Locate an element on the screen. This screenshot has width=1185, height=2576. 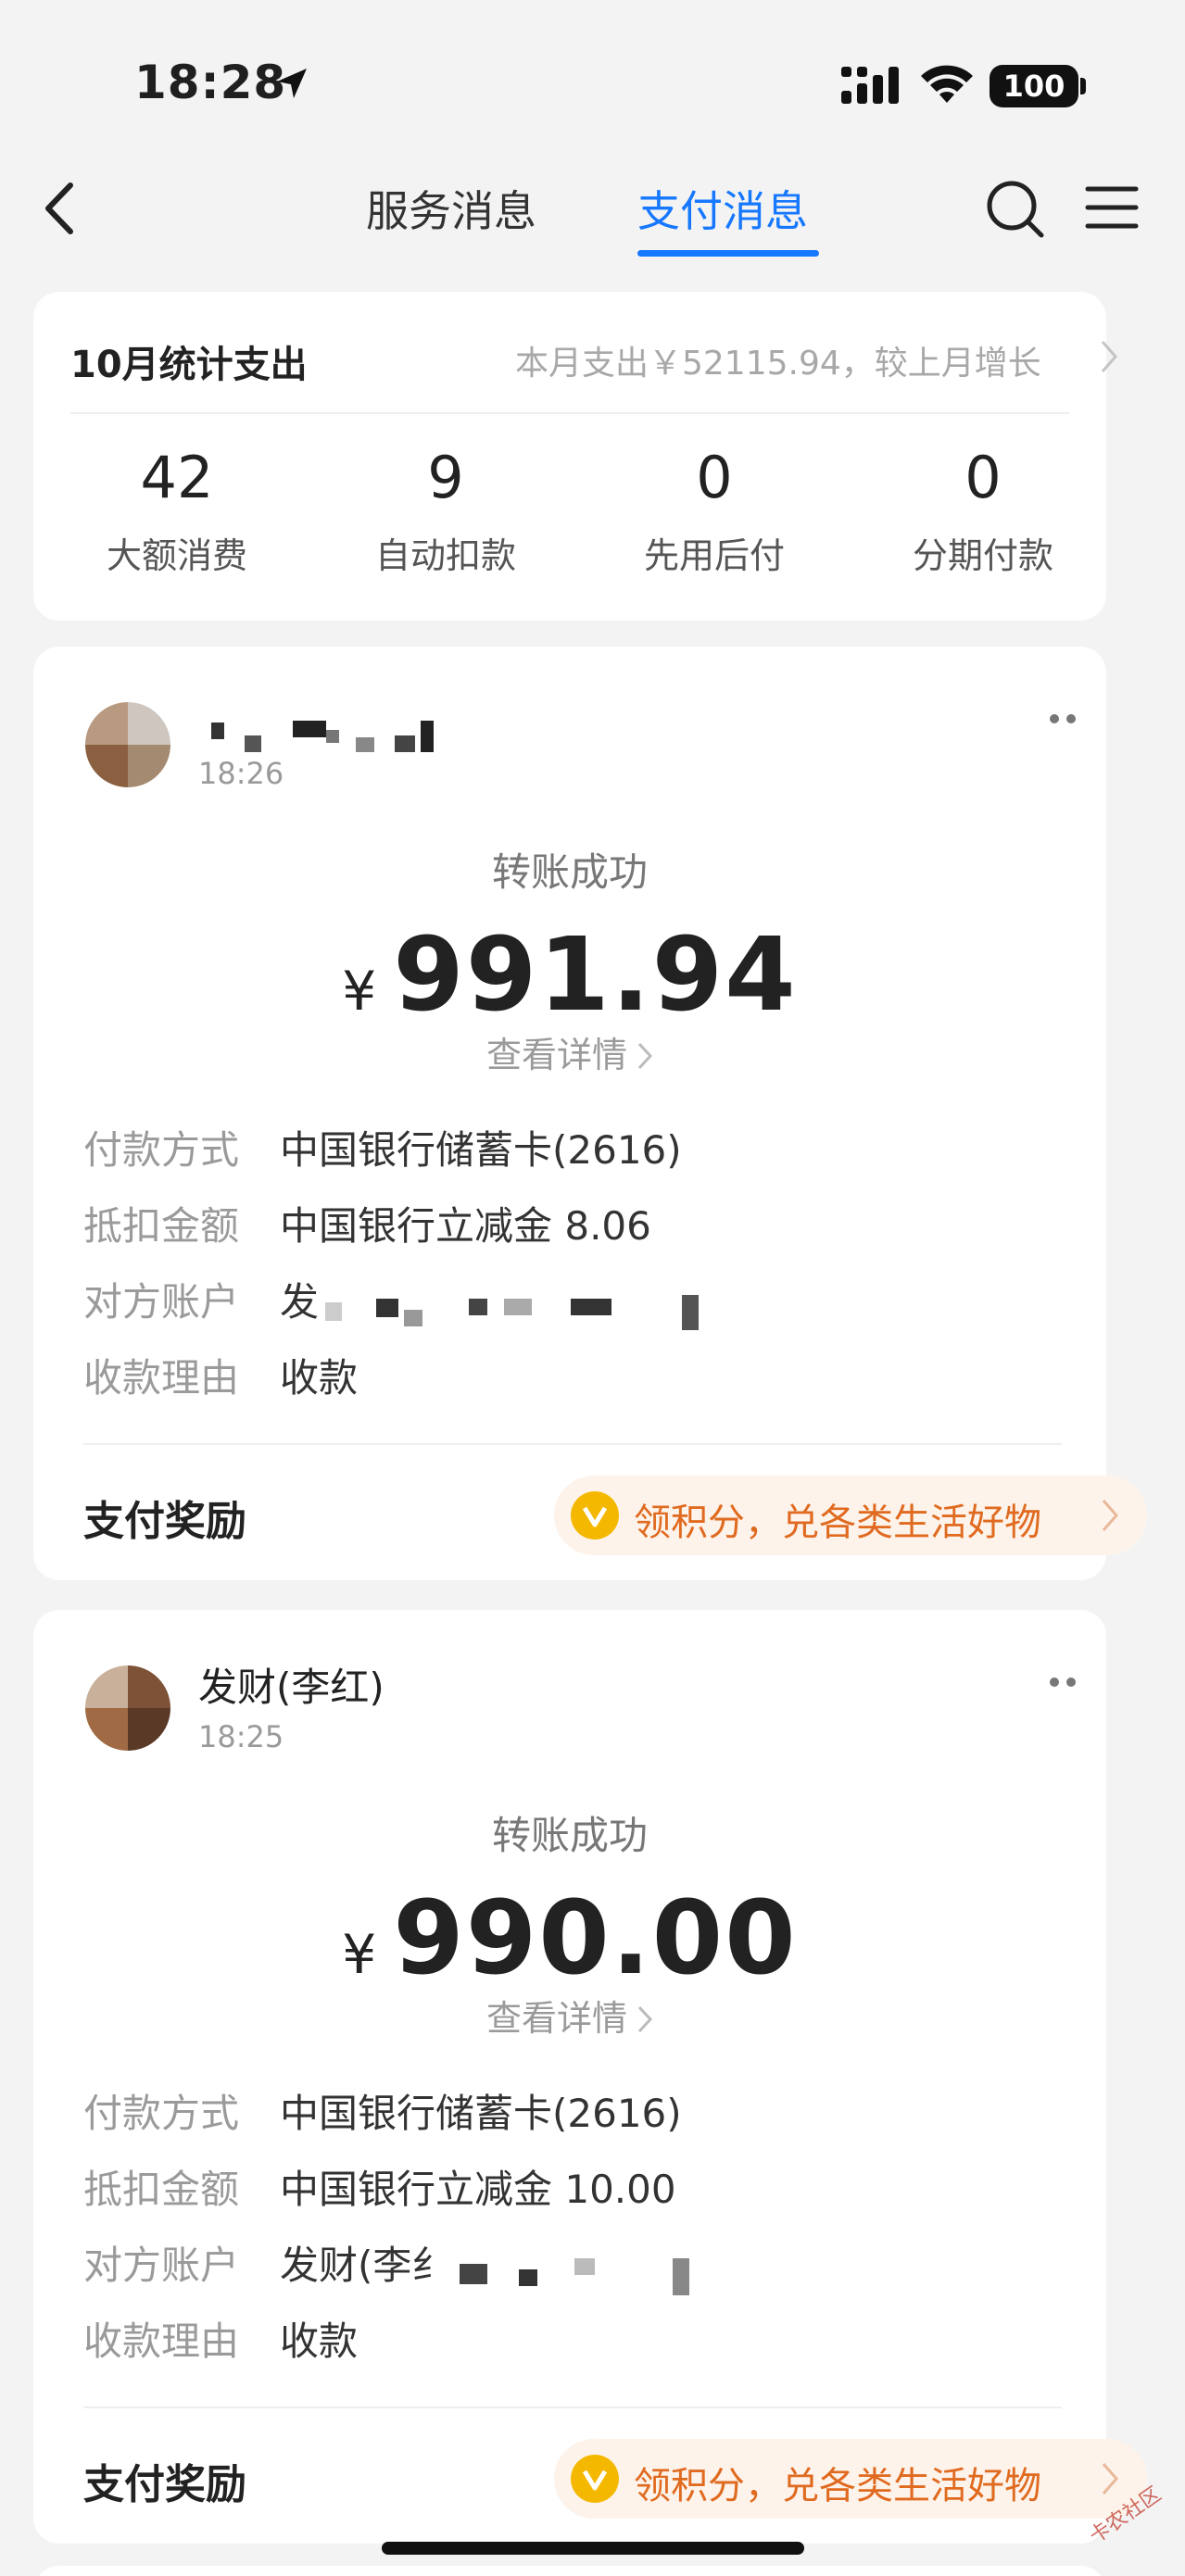
field-value: 中国银行储蓄卡(2616) is located at coordinates (481, 2113).